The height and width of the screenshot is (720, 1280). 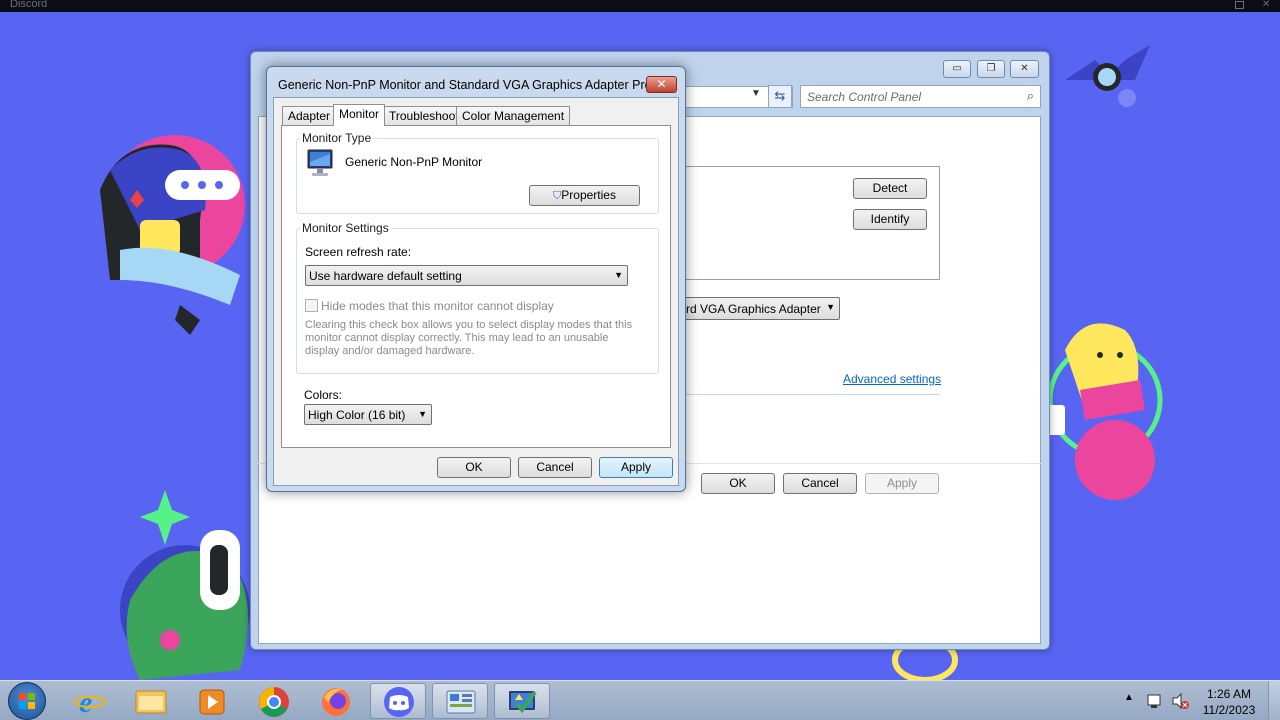 I want to click on start-button, so click(x=27, y=701).